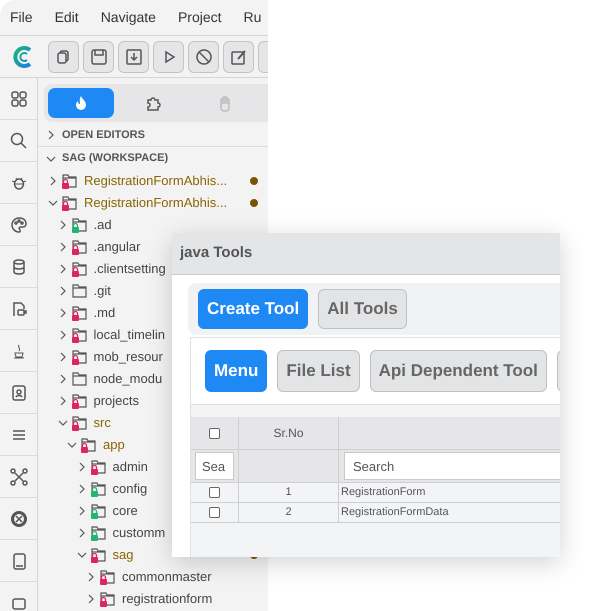  Describe the element at coordinates (458, 371) in the screenshot. I see `tab: Api Dependent Tool` at that location.